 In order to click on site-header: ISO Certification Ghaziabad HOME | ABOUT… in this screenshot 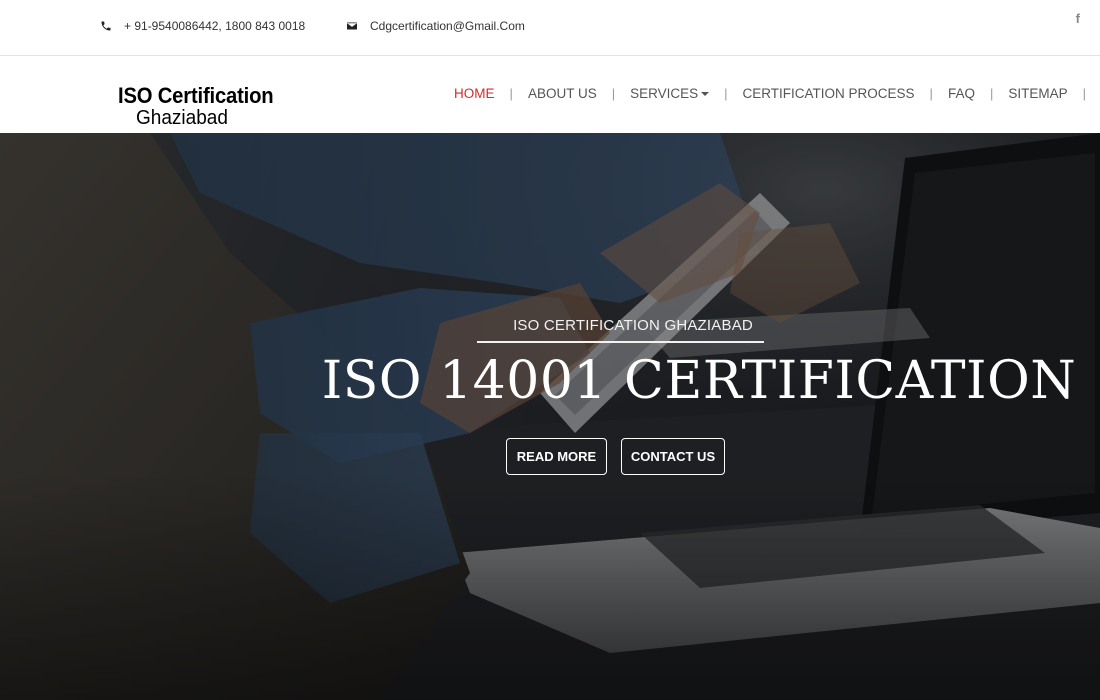, I will do `click(550, 95)`.